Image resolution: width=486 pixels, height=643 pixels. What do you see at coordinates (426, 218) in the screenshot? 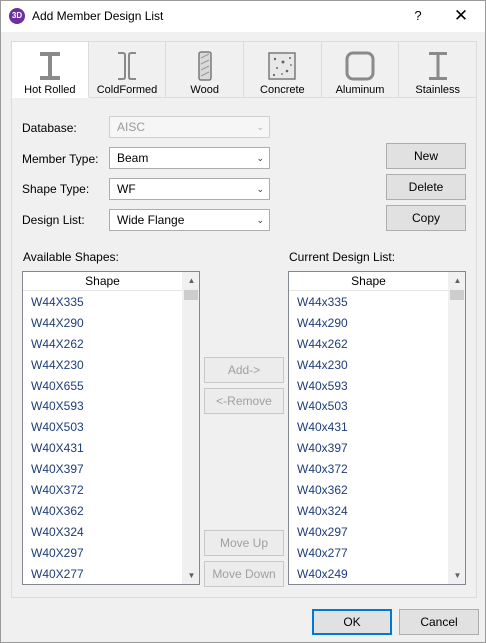
I see `copy-button: Copy` at bounding box center [426, 218].